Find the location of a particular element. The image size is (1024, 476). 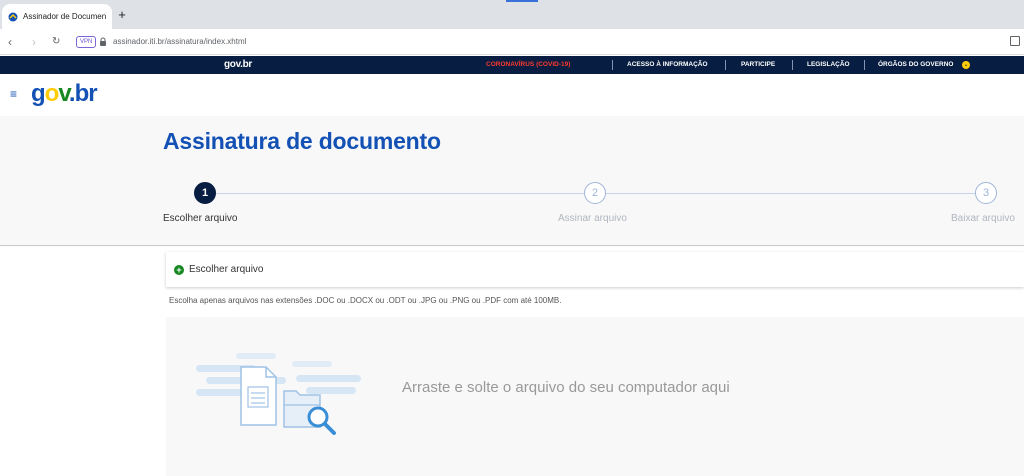

open-external-icon is located at coordinates (1015, 41).